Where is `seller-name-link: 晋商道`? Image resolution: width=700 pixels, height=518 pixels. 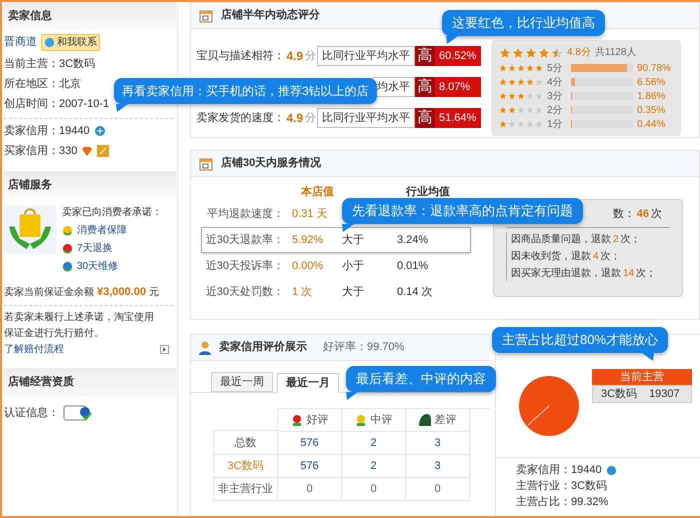 seller-name-link: 晋商道 is located at coordinates (20, 42).